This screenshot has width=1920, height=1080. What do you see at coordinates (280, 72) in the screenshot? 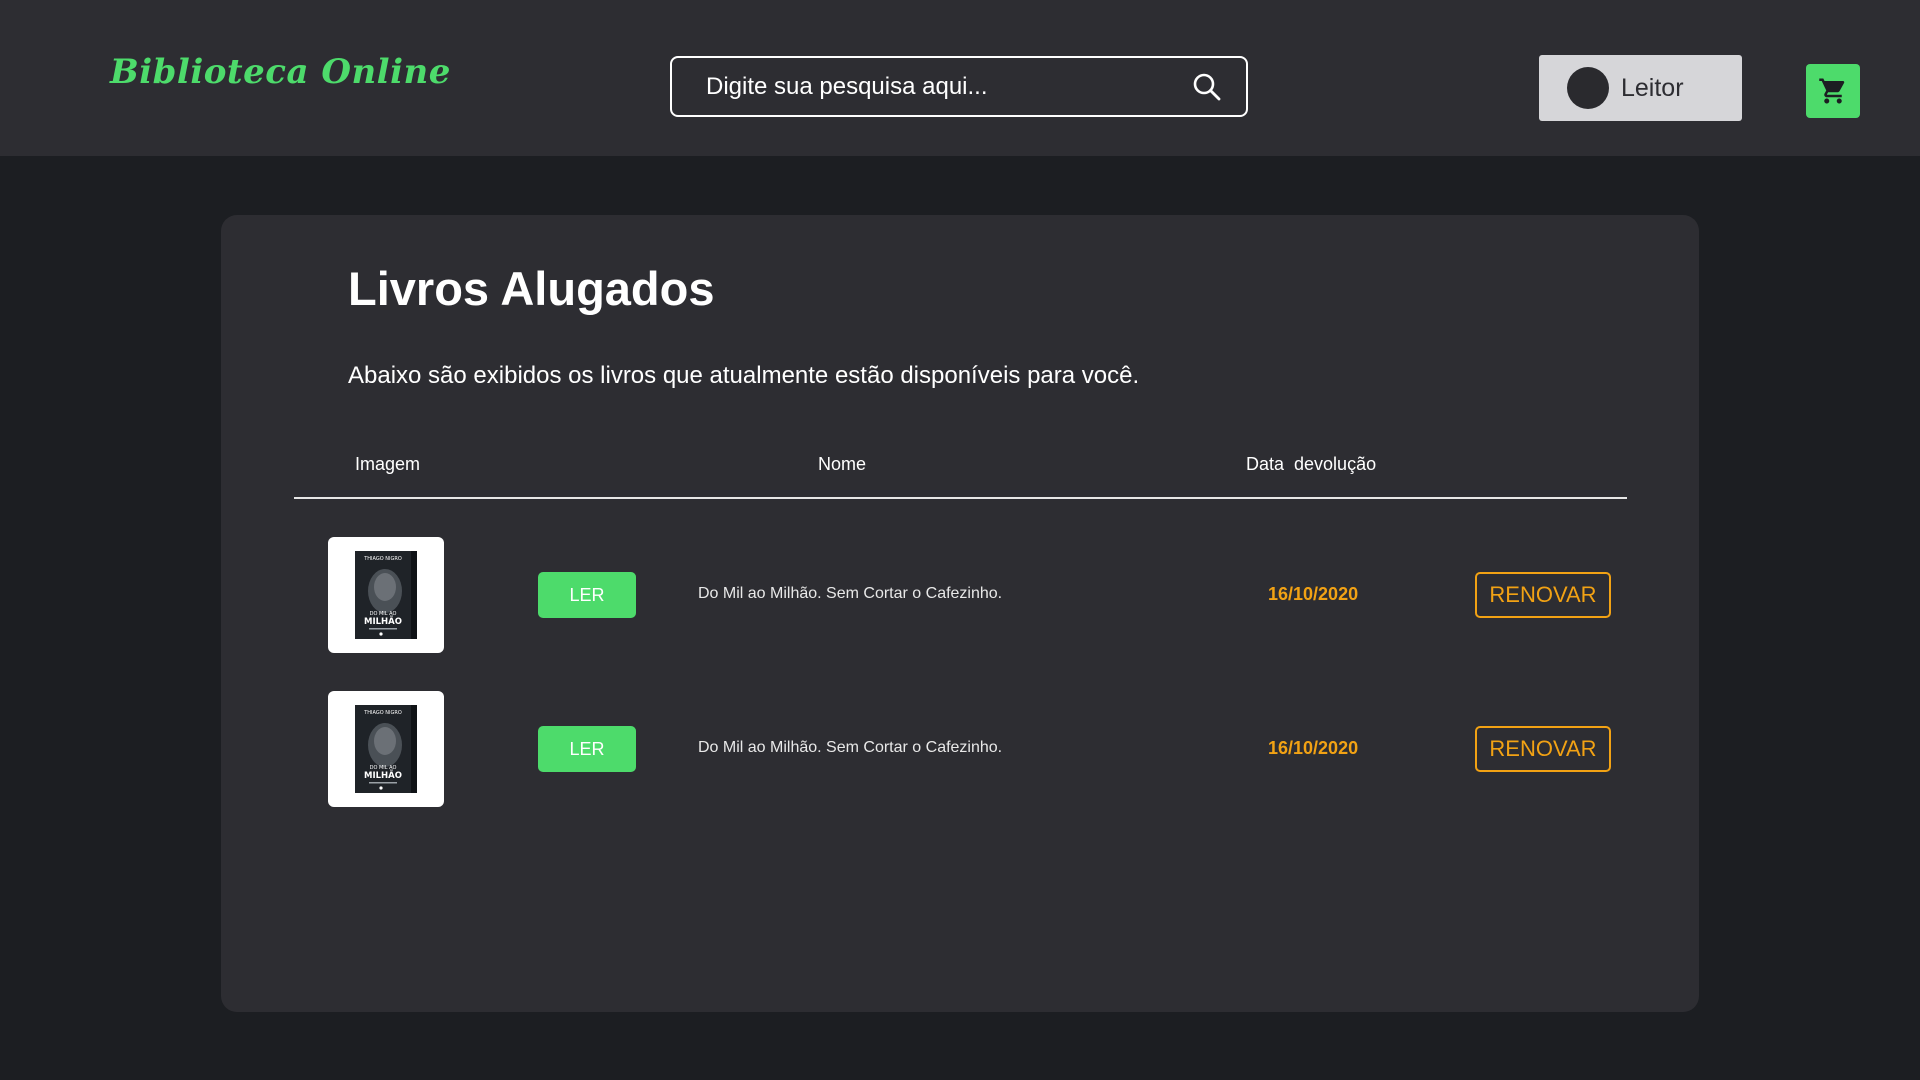
I see `brand-logo: Biblioteca Online` at bounding box center [280, 72].